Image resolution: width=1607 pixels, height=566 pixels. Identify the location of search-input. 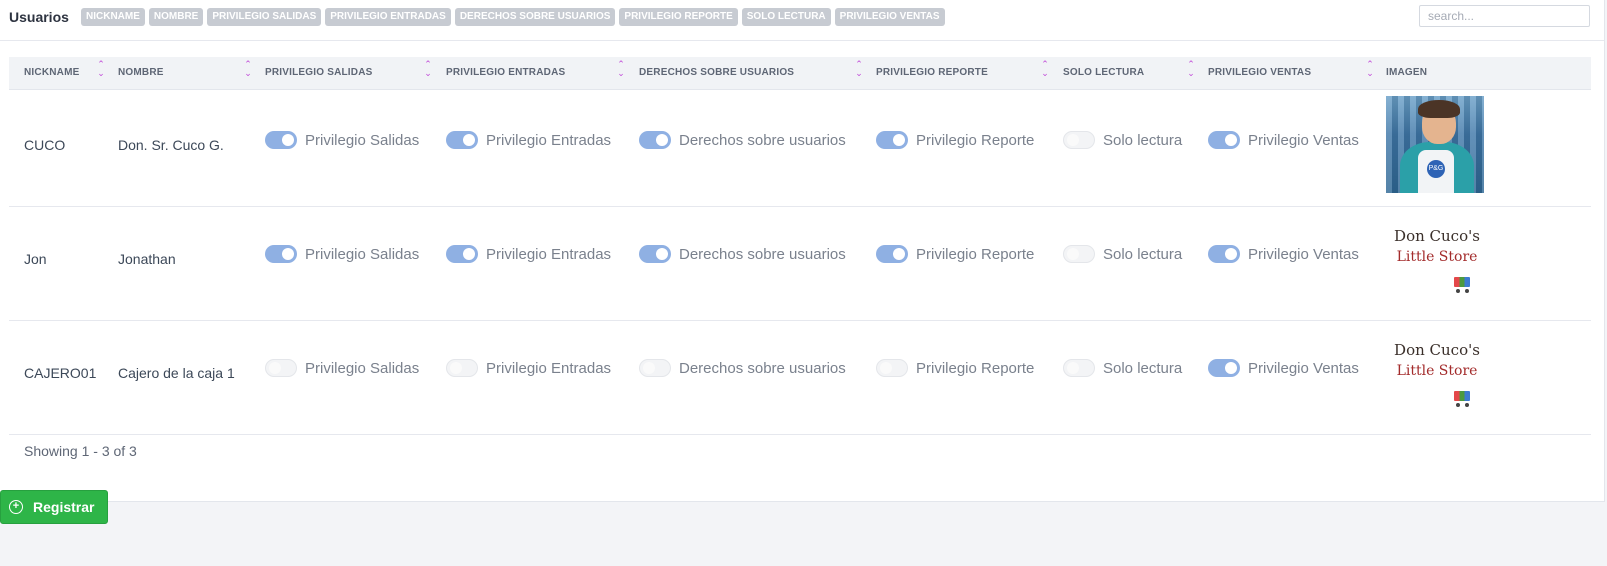
(1504, 16).